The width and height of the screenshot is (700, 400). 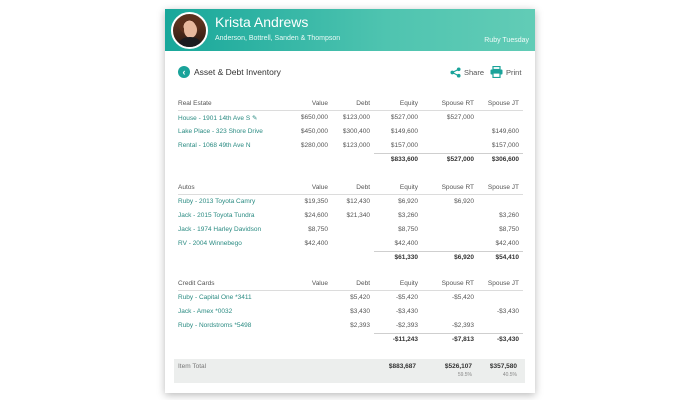 What do you see at coordinates (406, 325) in the screenshot?
I see `equity-cell: -$2,393` at bounding box center [406, 325].